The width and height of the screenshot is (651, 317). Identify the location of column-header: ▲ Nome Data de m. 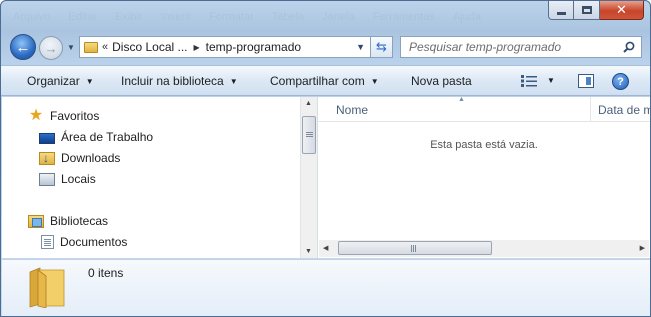
(484, 109).